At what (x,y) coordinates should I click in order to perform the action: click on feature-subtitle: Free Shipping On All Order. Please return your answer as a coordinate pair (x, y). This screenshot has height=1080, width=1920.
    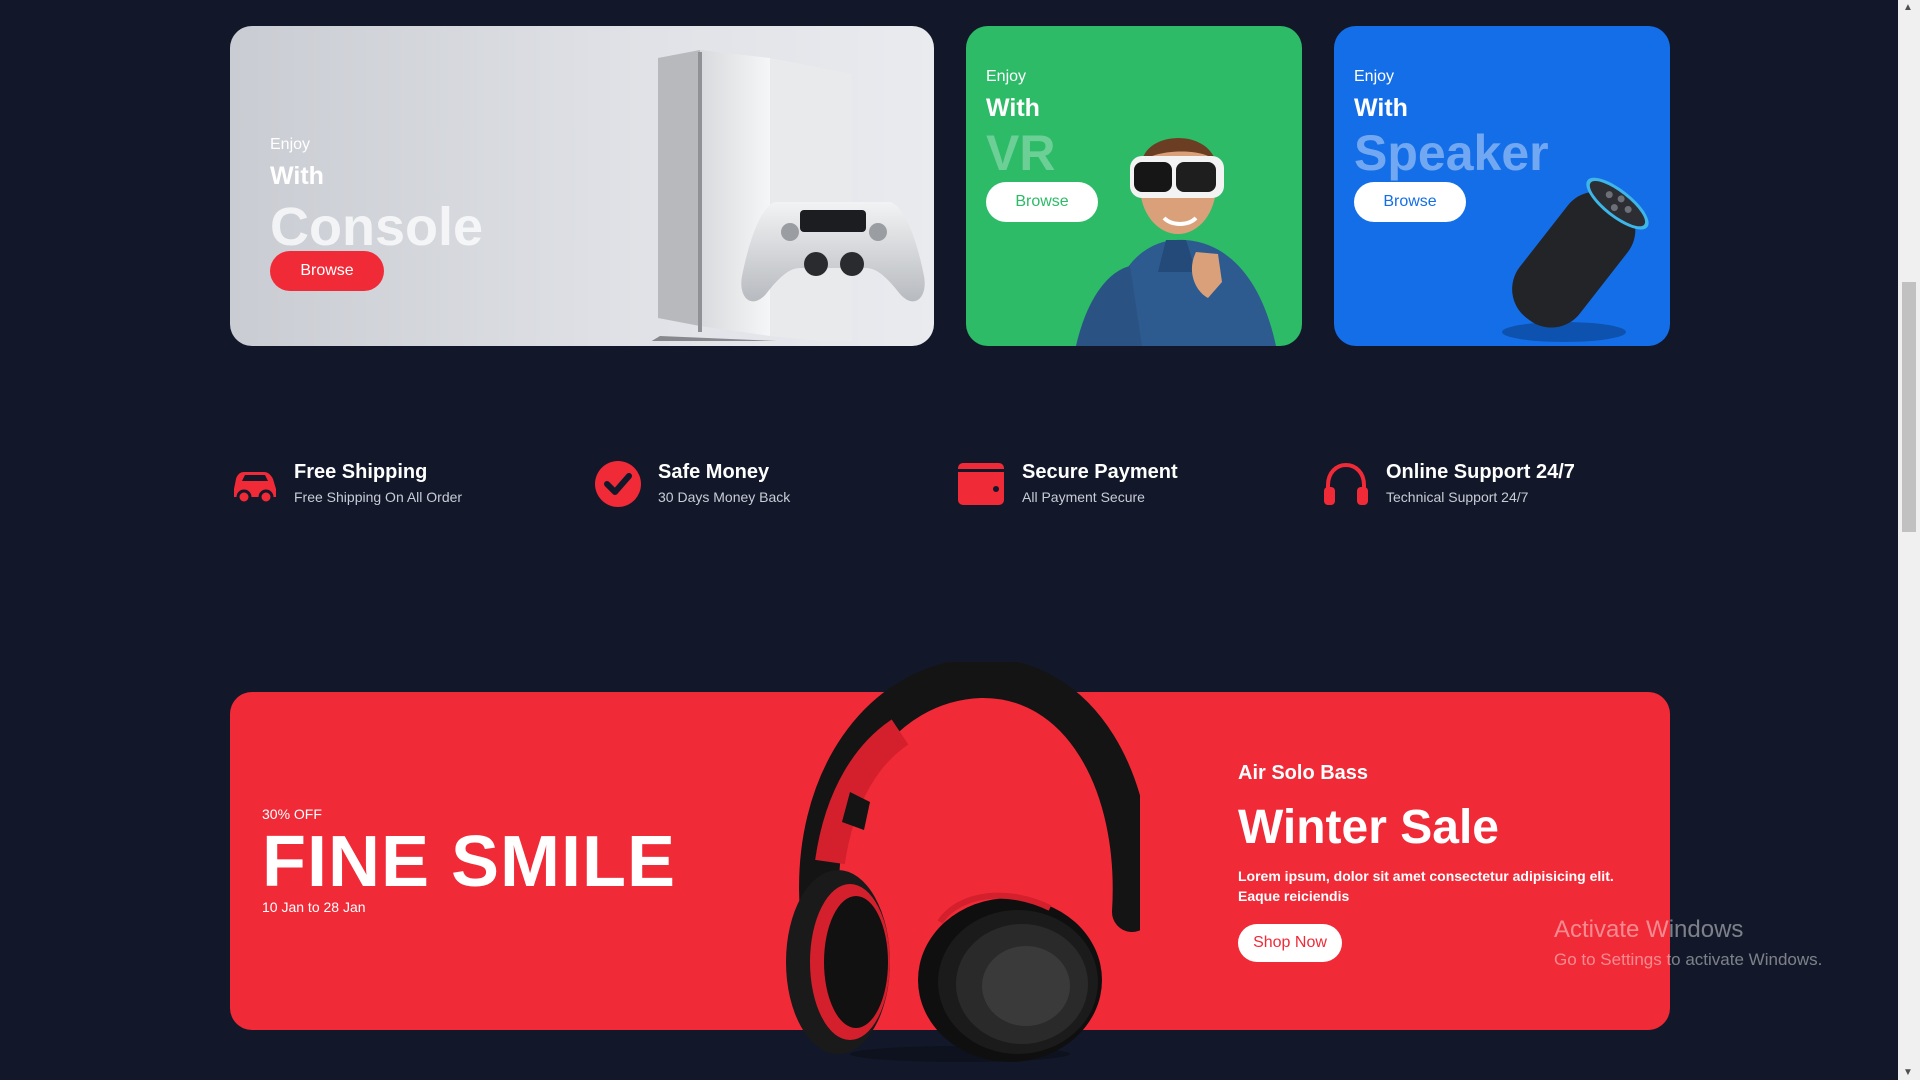
    Looking at the image, I should click on (378, 497).